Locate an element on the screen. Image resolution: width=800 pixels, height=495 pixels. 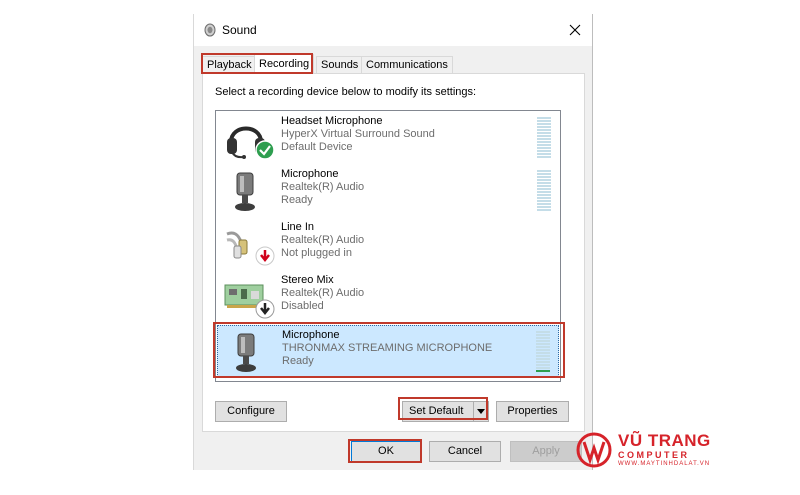
brand-logo-icon is located at coordinates (594, 450).